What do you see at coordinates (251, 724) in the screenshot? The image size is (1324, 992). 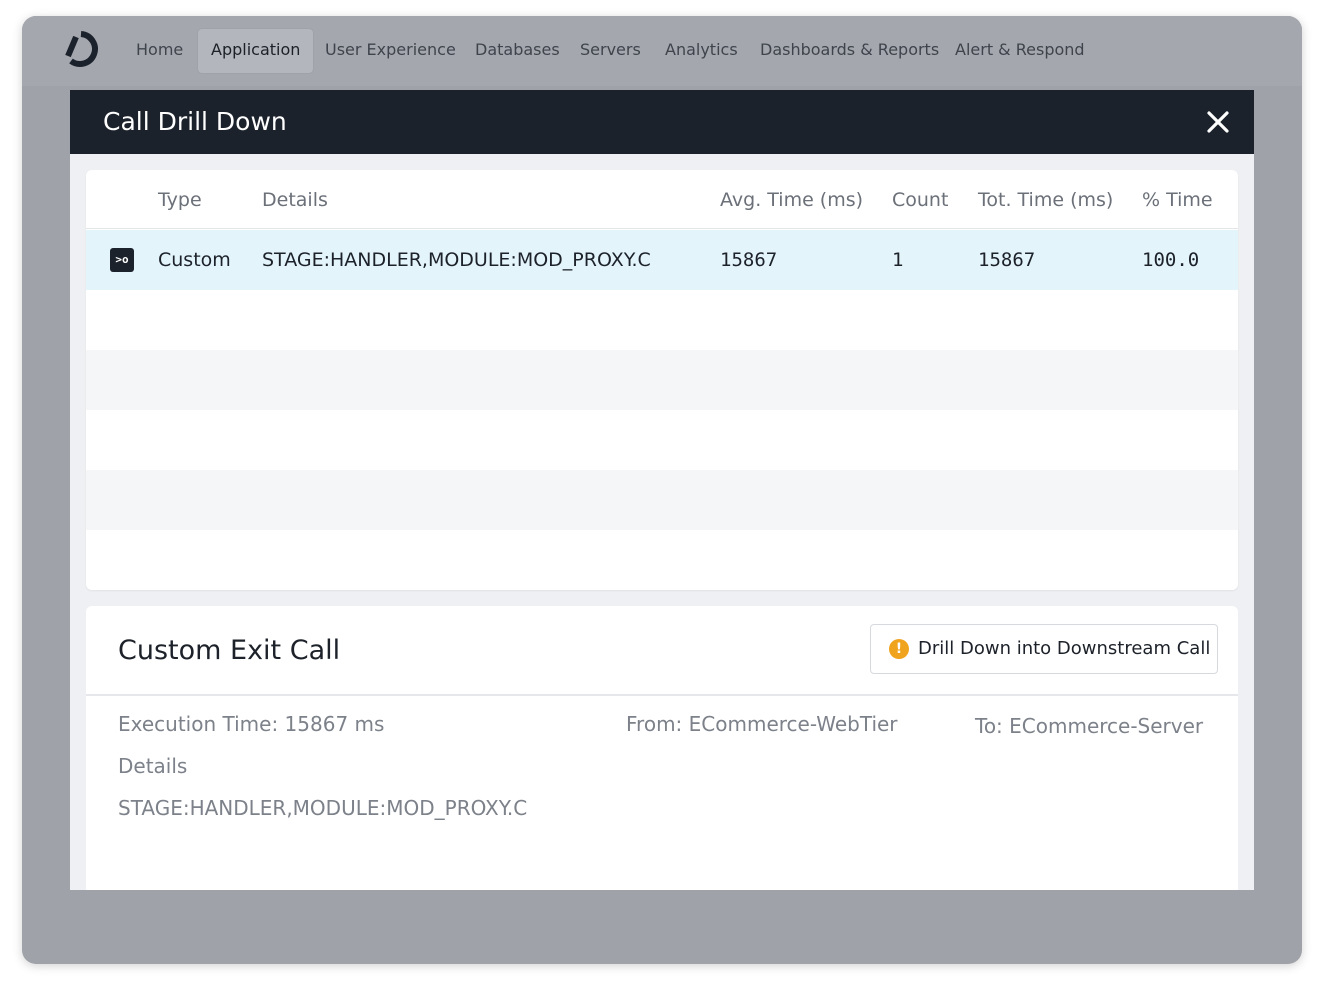 I see `execution-time: Execution Time: 15867 ms` at bounding box center [251, 724].